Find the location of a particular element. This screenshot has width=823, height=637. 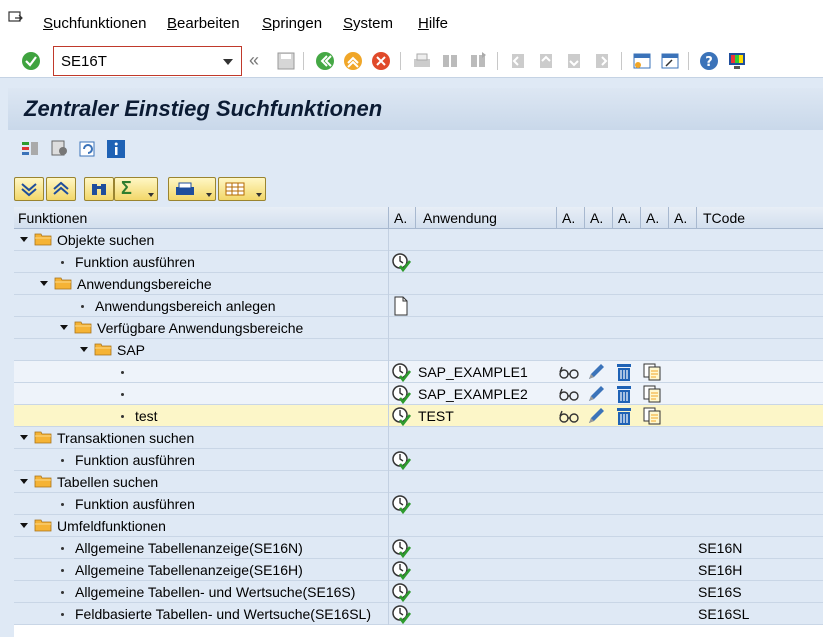

tree-folder-row: SAP is located at coordinates (418, 350).